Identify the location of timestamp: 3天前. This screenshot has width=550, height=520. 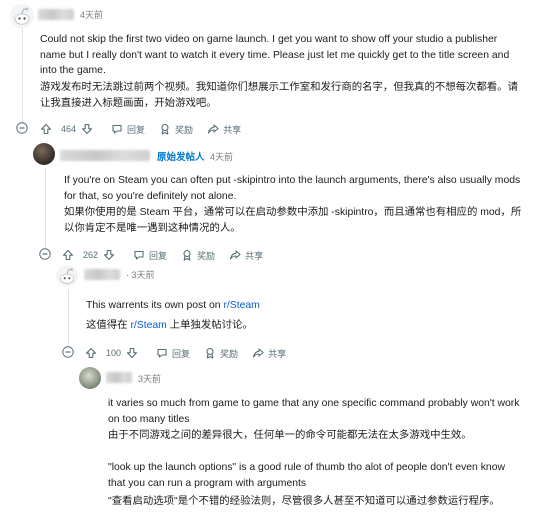
(150, 379).